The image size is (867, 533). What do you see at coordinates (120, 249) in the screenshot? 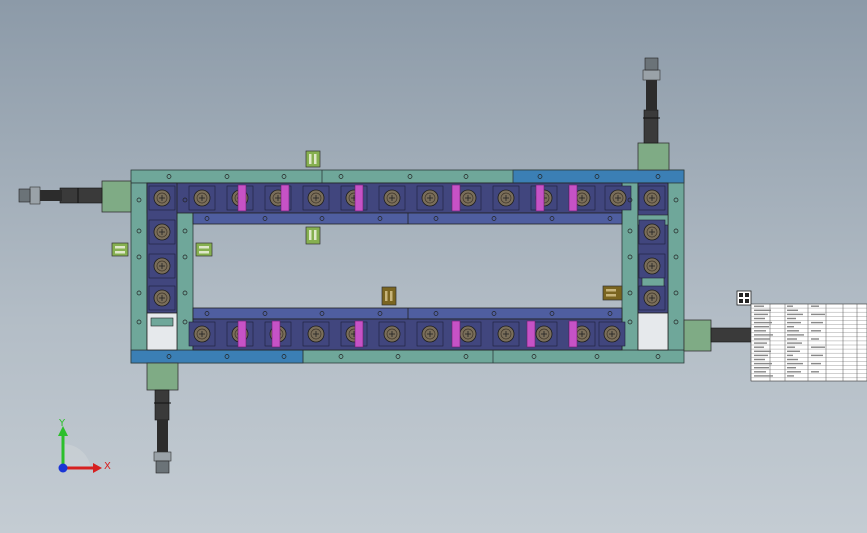
I see `clip-left-outer` at bounding box center [120, 249].